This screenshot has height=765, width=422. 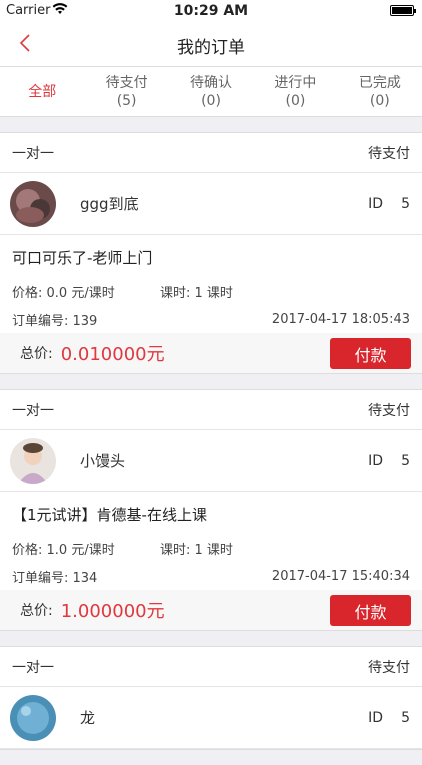 I want to click on teacher-name: ggg到底, so click(x=109, y=204).